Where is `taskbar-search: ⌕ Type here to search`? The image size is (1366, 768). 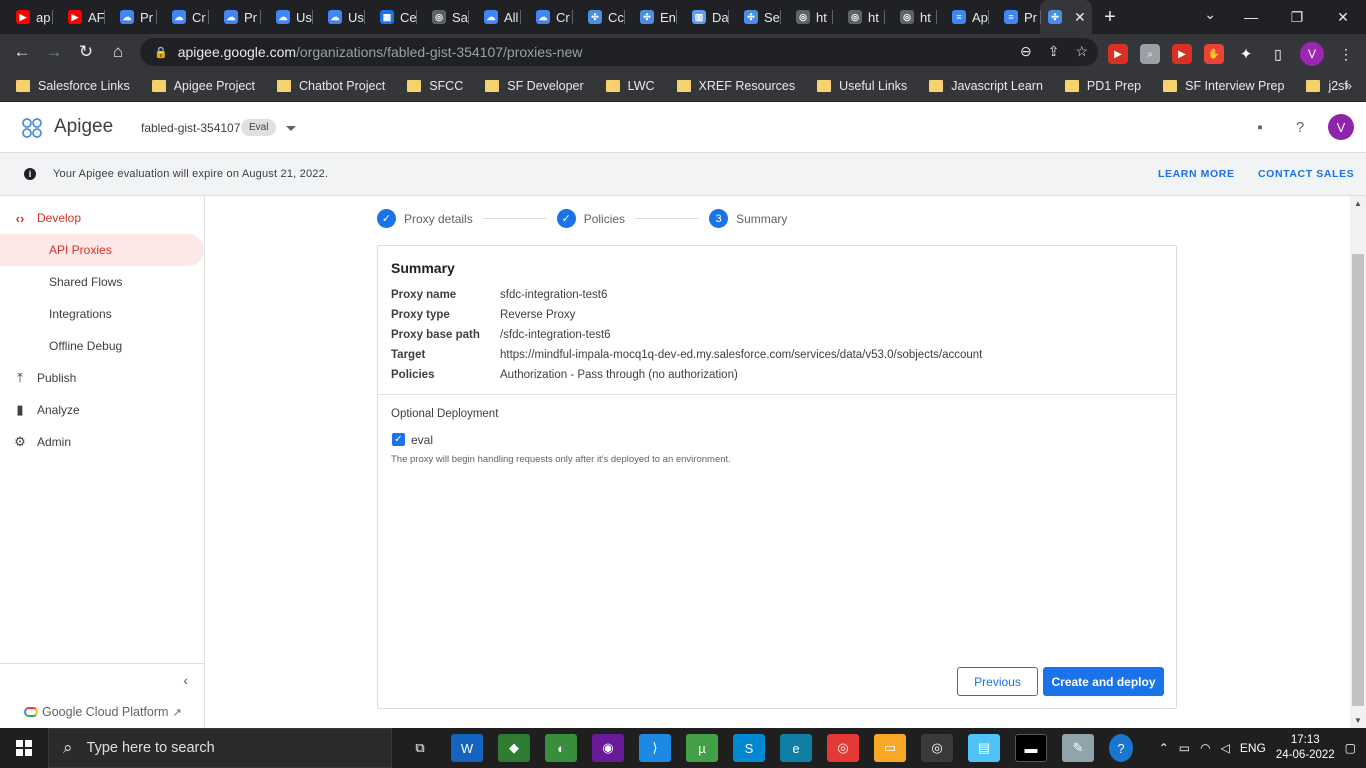 taskbar-search: ⌕ Type here to search is located at coordinates (220, 748).